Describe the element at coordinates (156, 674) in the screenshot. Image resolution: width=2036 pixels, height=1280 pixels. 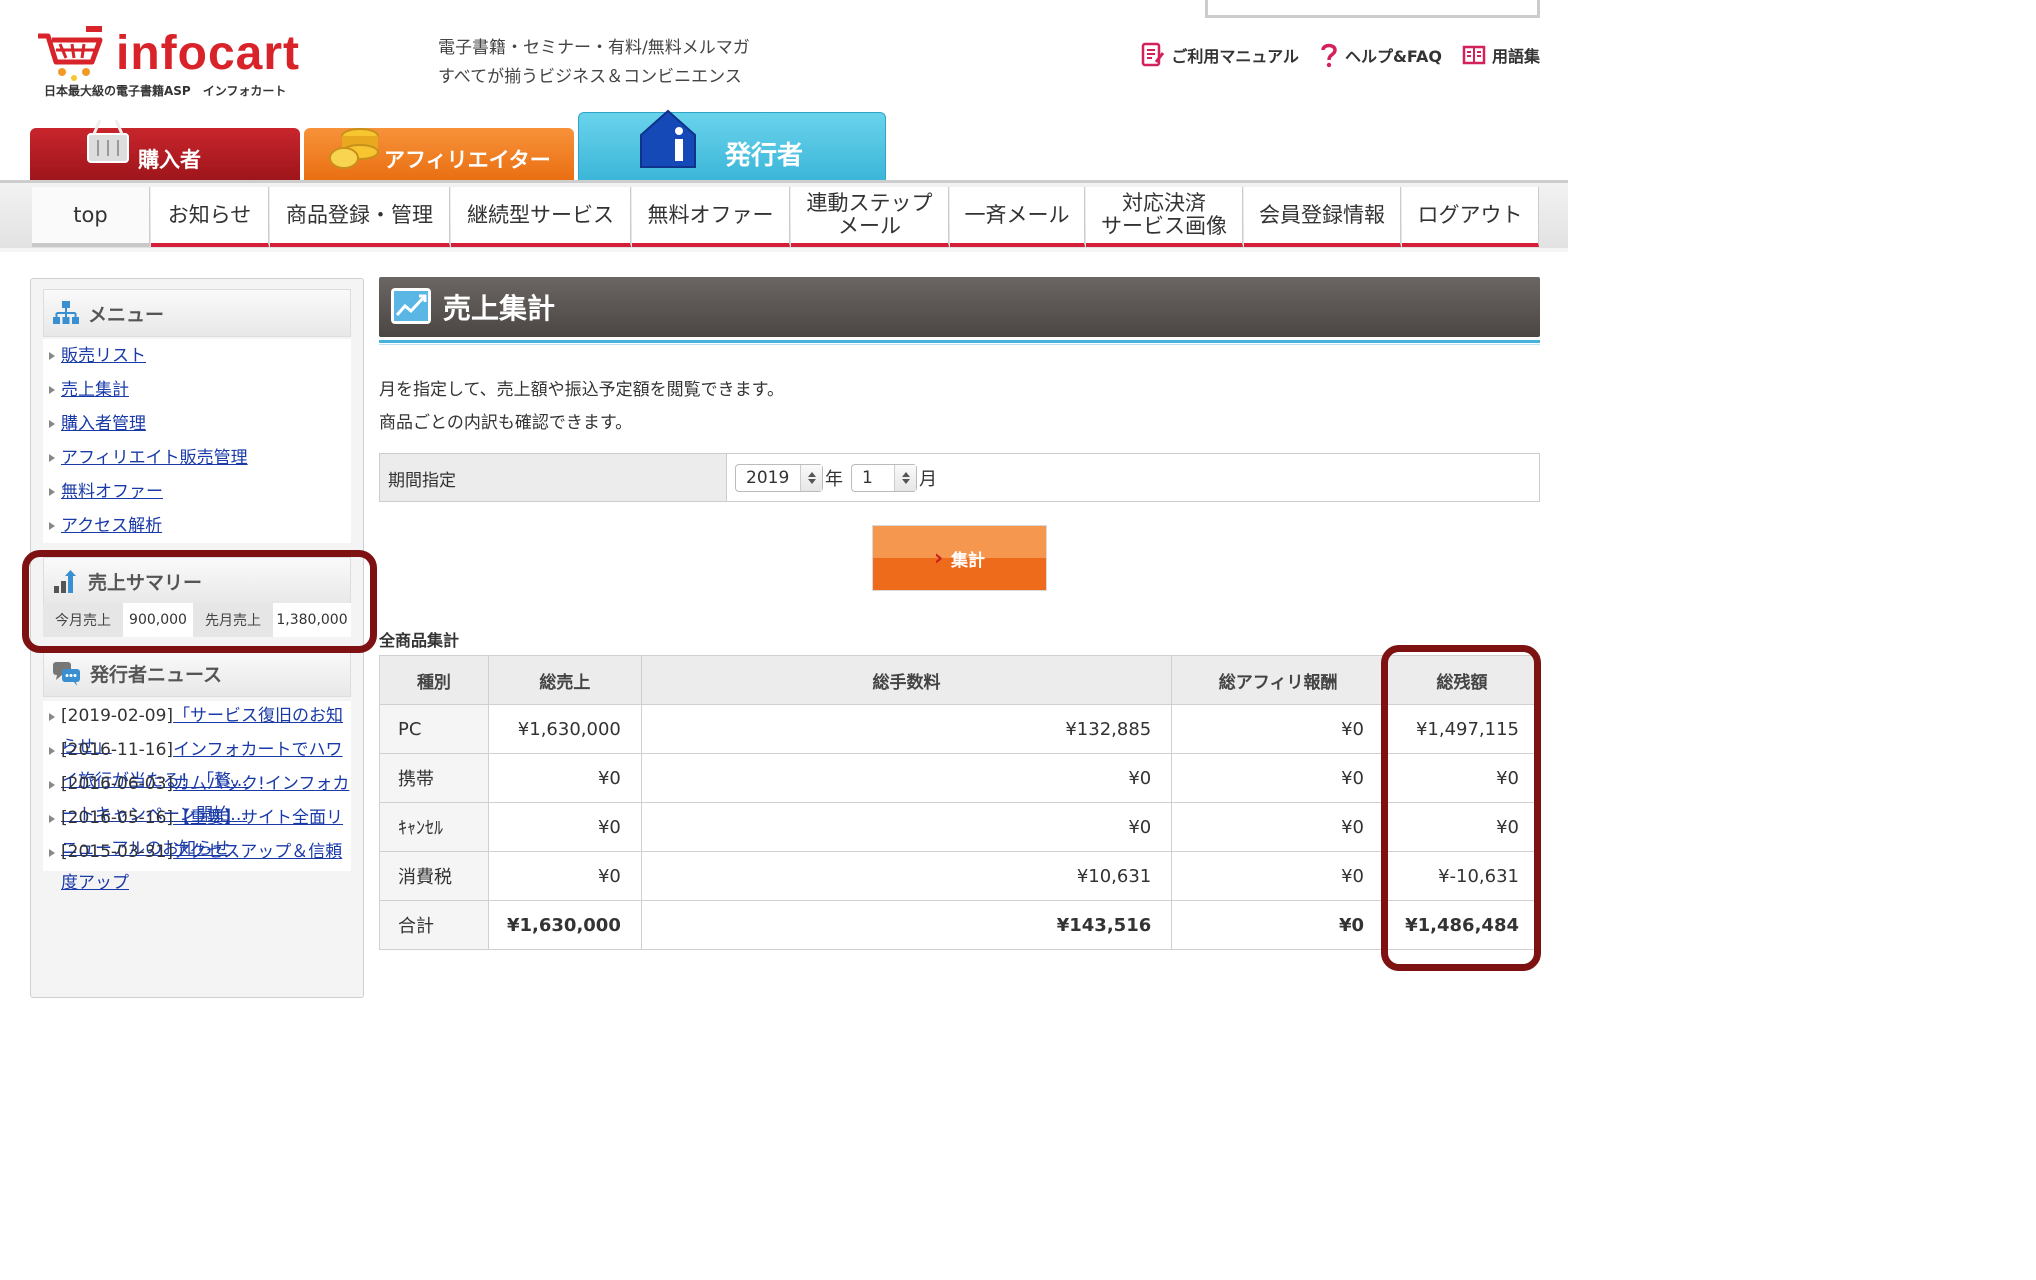
I see `publisher-news-heading-label: 発行者ニュース` at that location.